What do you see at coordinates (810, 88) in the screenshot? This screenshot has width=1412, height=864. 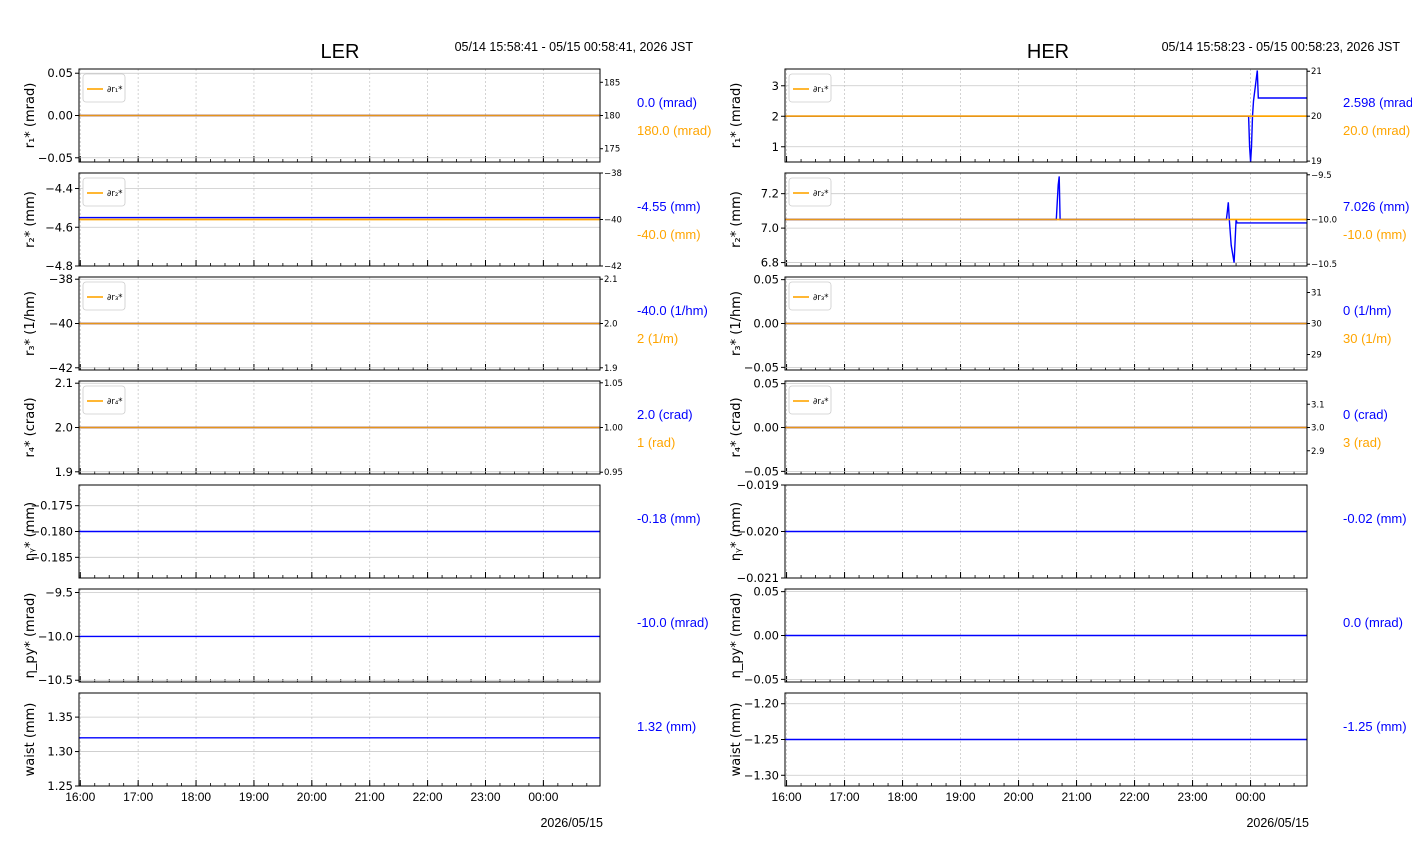 I see `legend: ∂r₁*` at bounding box center [810, 88].